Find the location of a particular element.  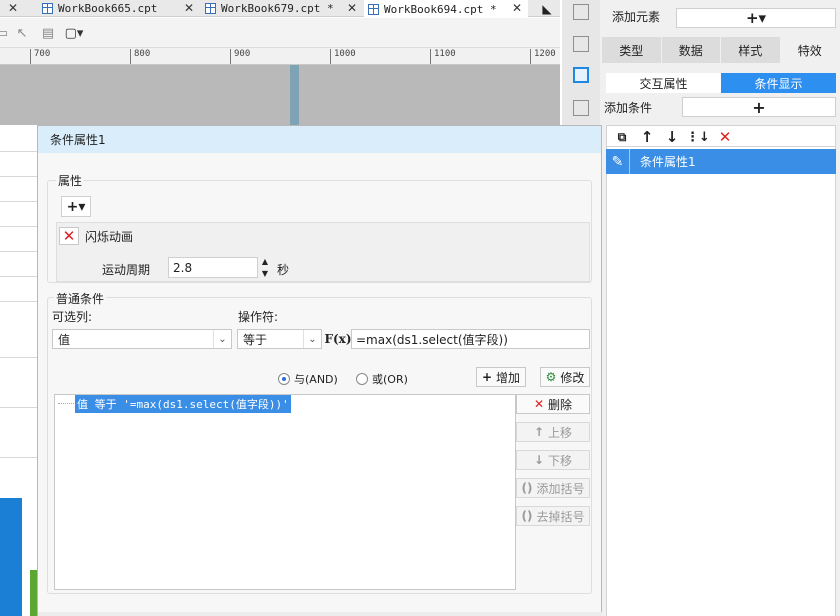

tab-workbook679: WorkBook679.cpt * ✕ is located at coordinates (282, 8).